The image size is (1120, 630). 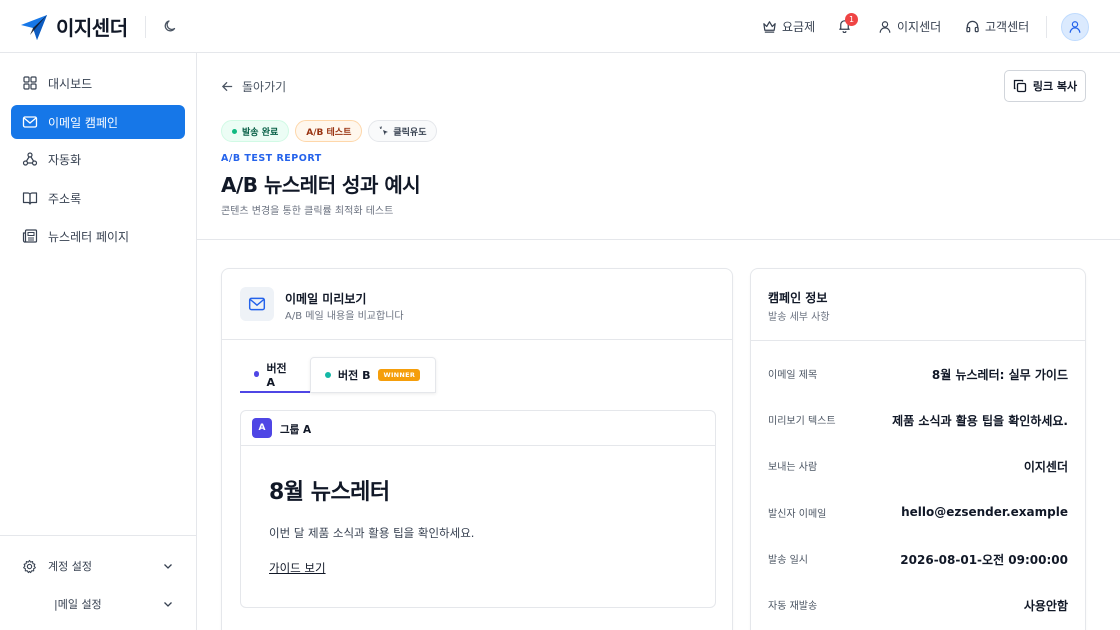 What do you see at coordinates (92, 28) in the screenshot?
I see `brand-name: 이지센더` at bounding box center [92, 28].